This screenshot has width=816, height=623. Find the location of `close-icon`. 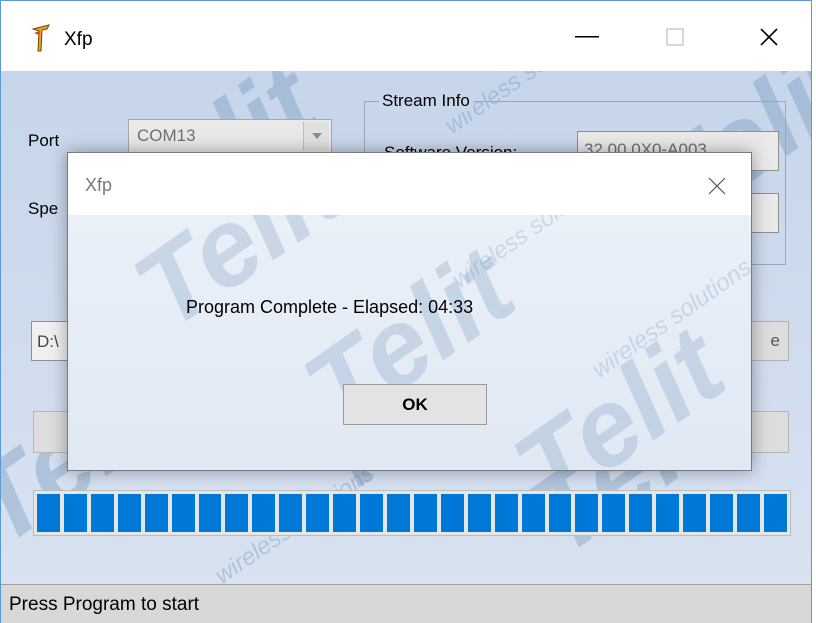

close-icon is located at coordinates (717, 186).